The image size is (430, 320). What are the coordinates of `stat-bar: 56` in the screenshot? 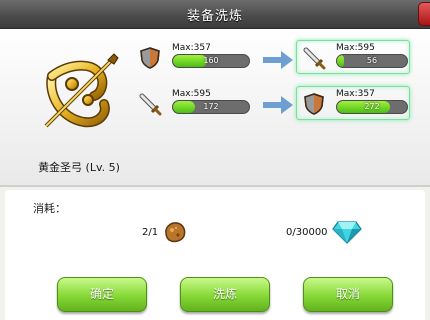 It's located at (372, 61).